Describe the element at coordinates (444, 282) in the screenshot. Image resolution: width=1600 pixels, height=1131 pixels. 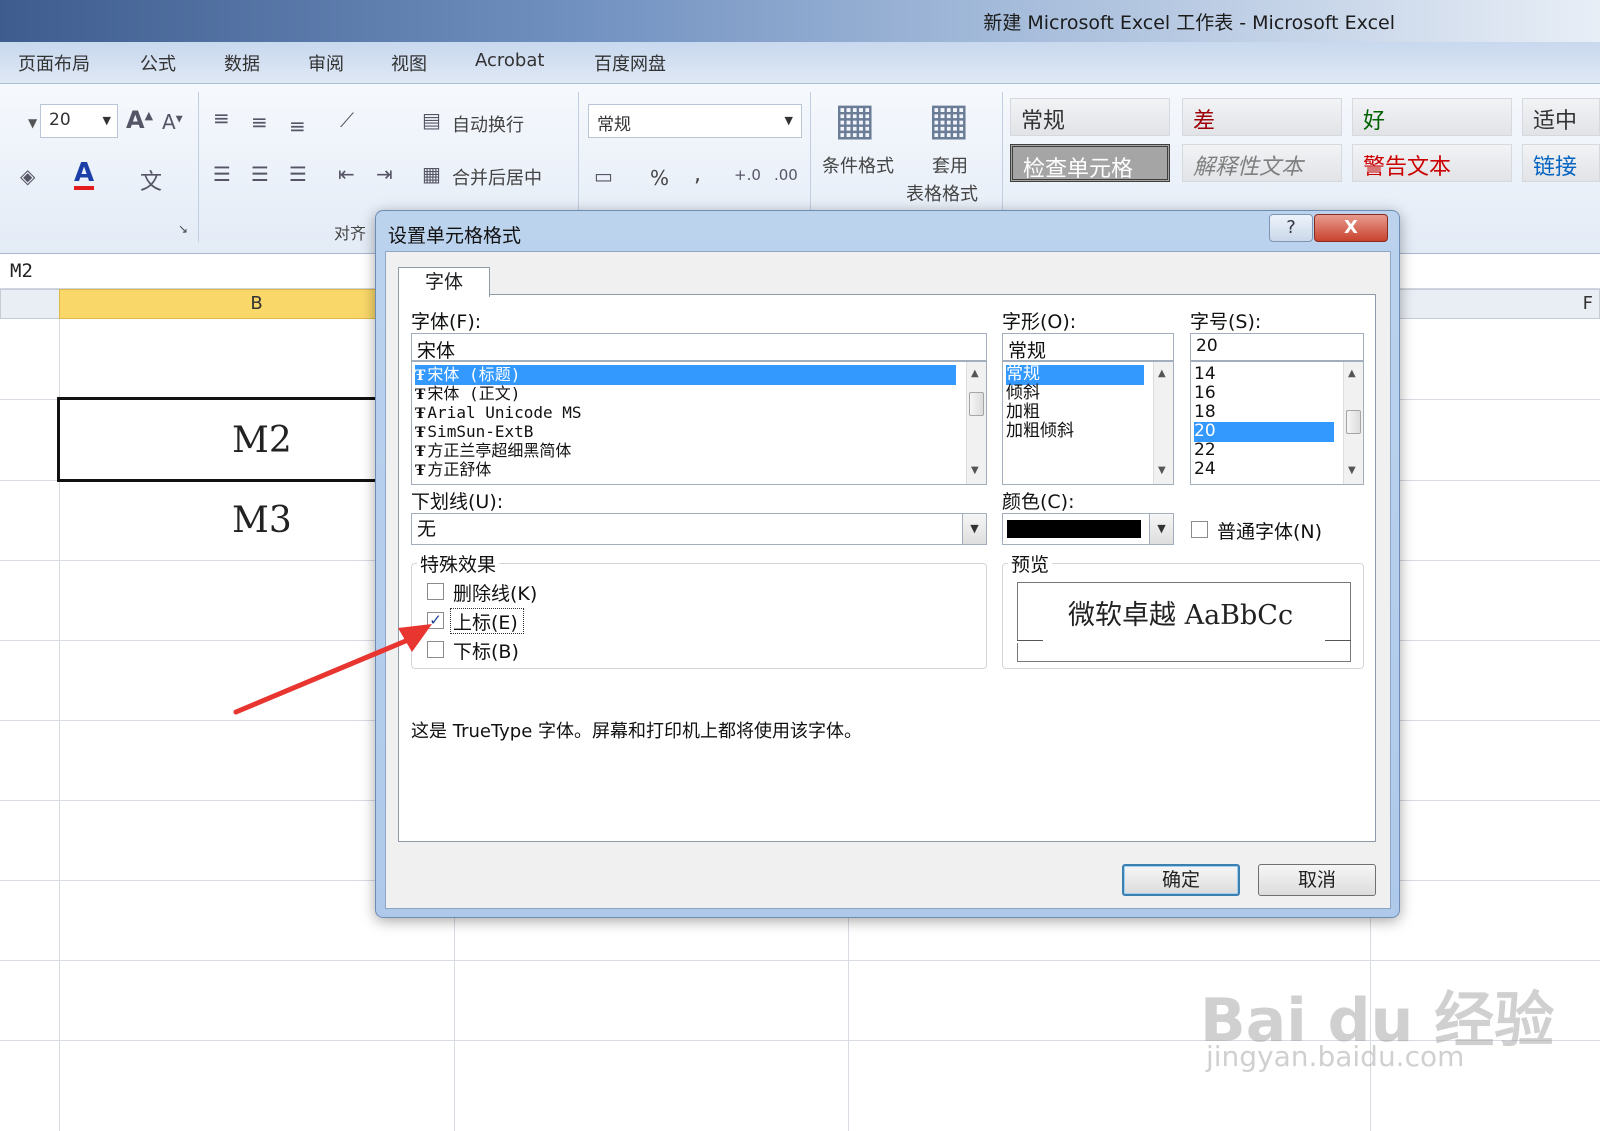
I see `tab-font: 字体` at that location.